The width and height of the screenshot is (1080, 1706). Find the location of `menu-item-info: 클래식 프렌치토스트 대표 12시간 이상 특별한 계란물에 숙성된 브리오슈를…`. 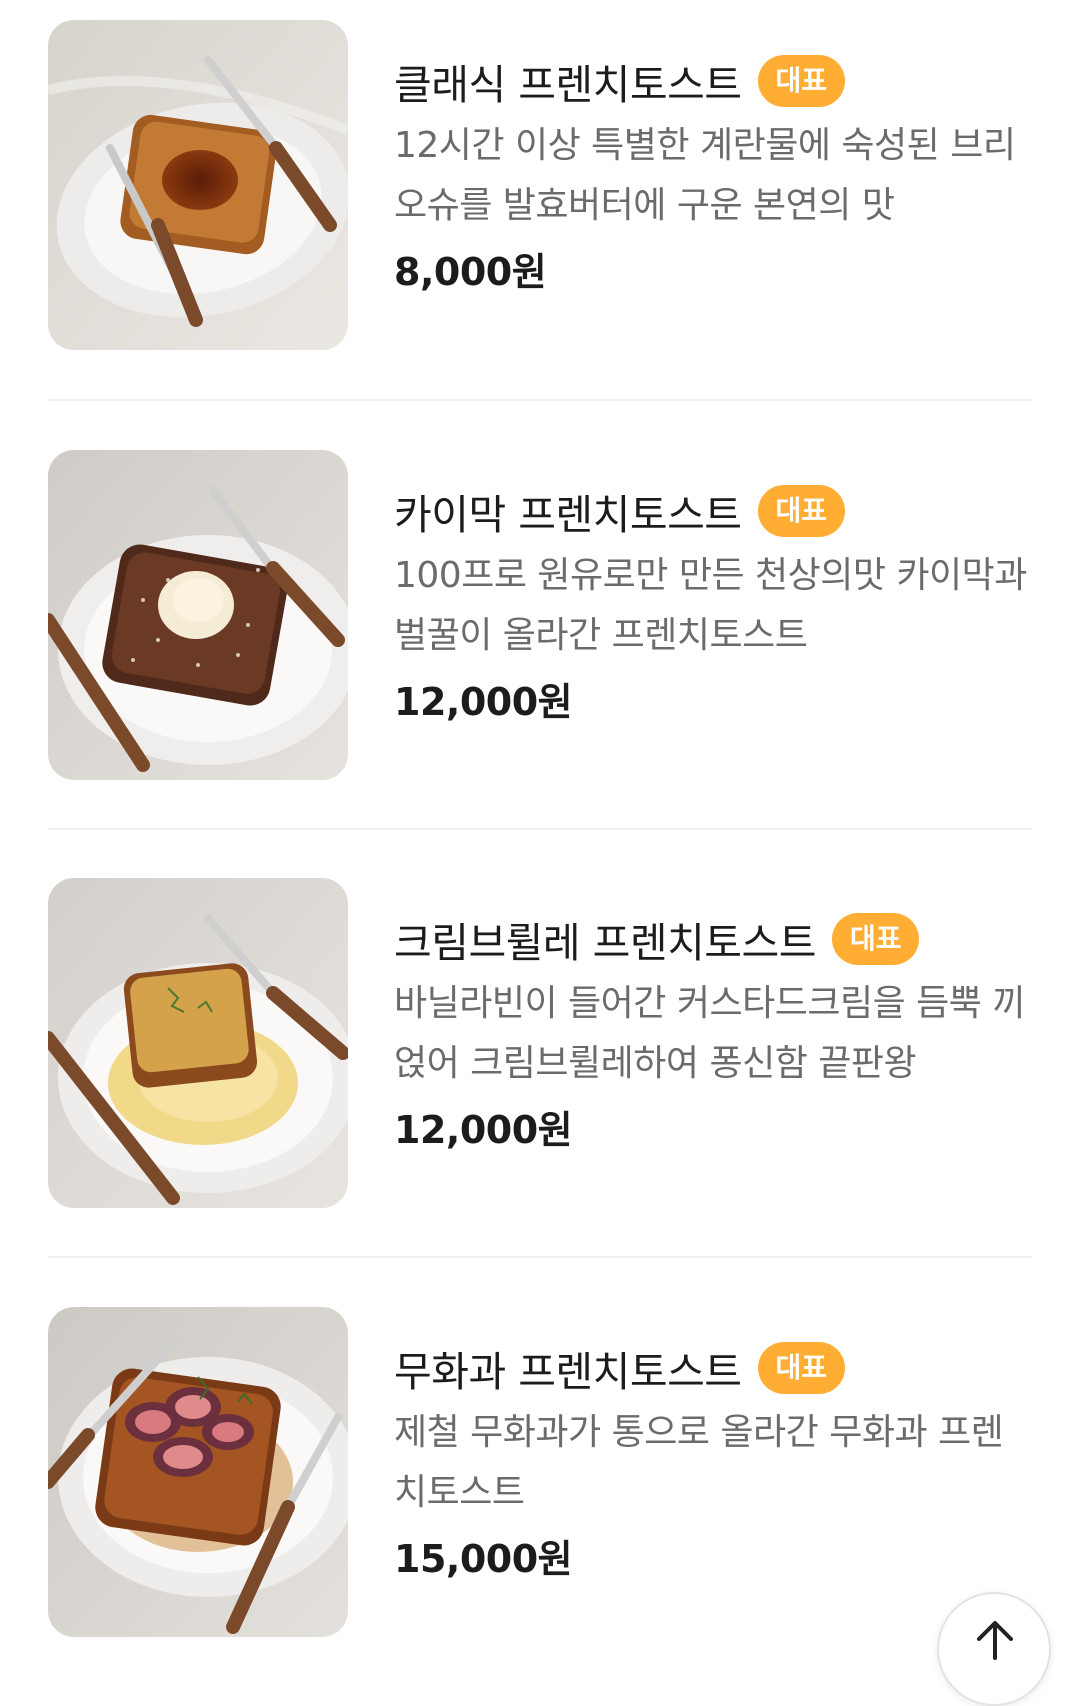

menu-item-info: 클래식 프렌치토스트 대표 12시간 이상 특별한 계란물에 숙성된 브리오슈를… is located at coordinates (713, 177).